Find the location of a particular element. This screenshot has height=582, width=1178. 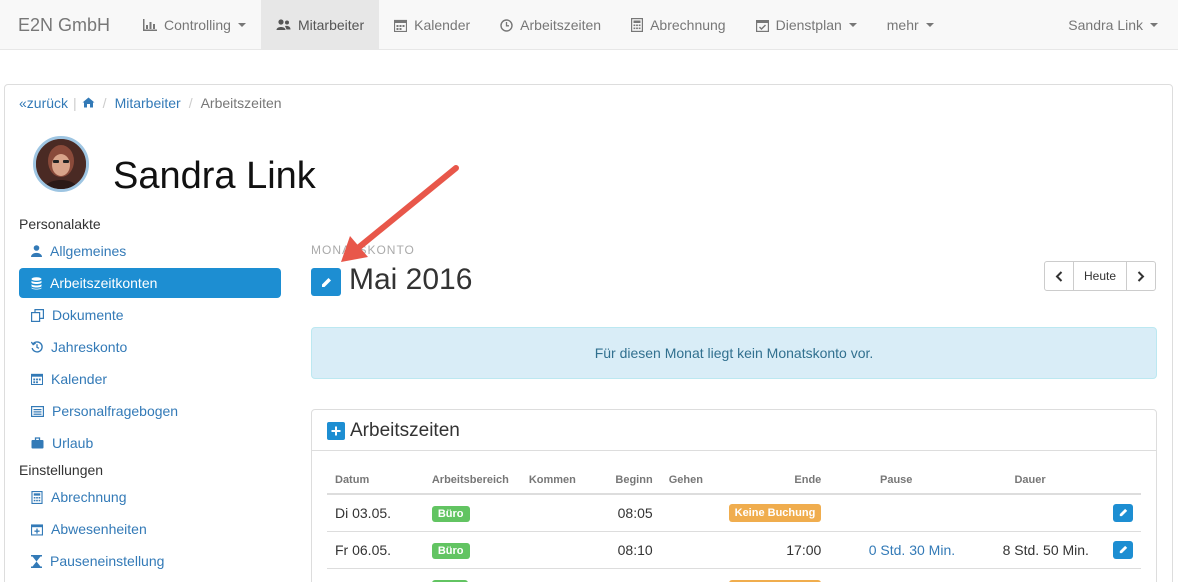

cell-beginn: 08:10 is located at coordinates (633, 550).